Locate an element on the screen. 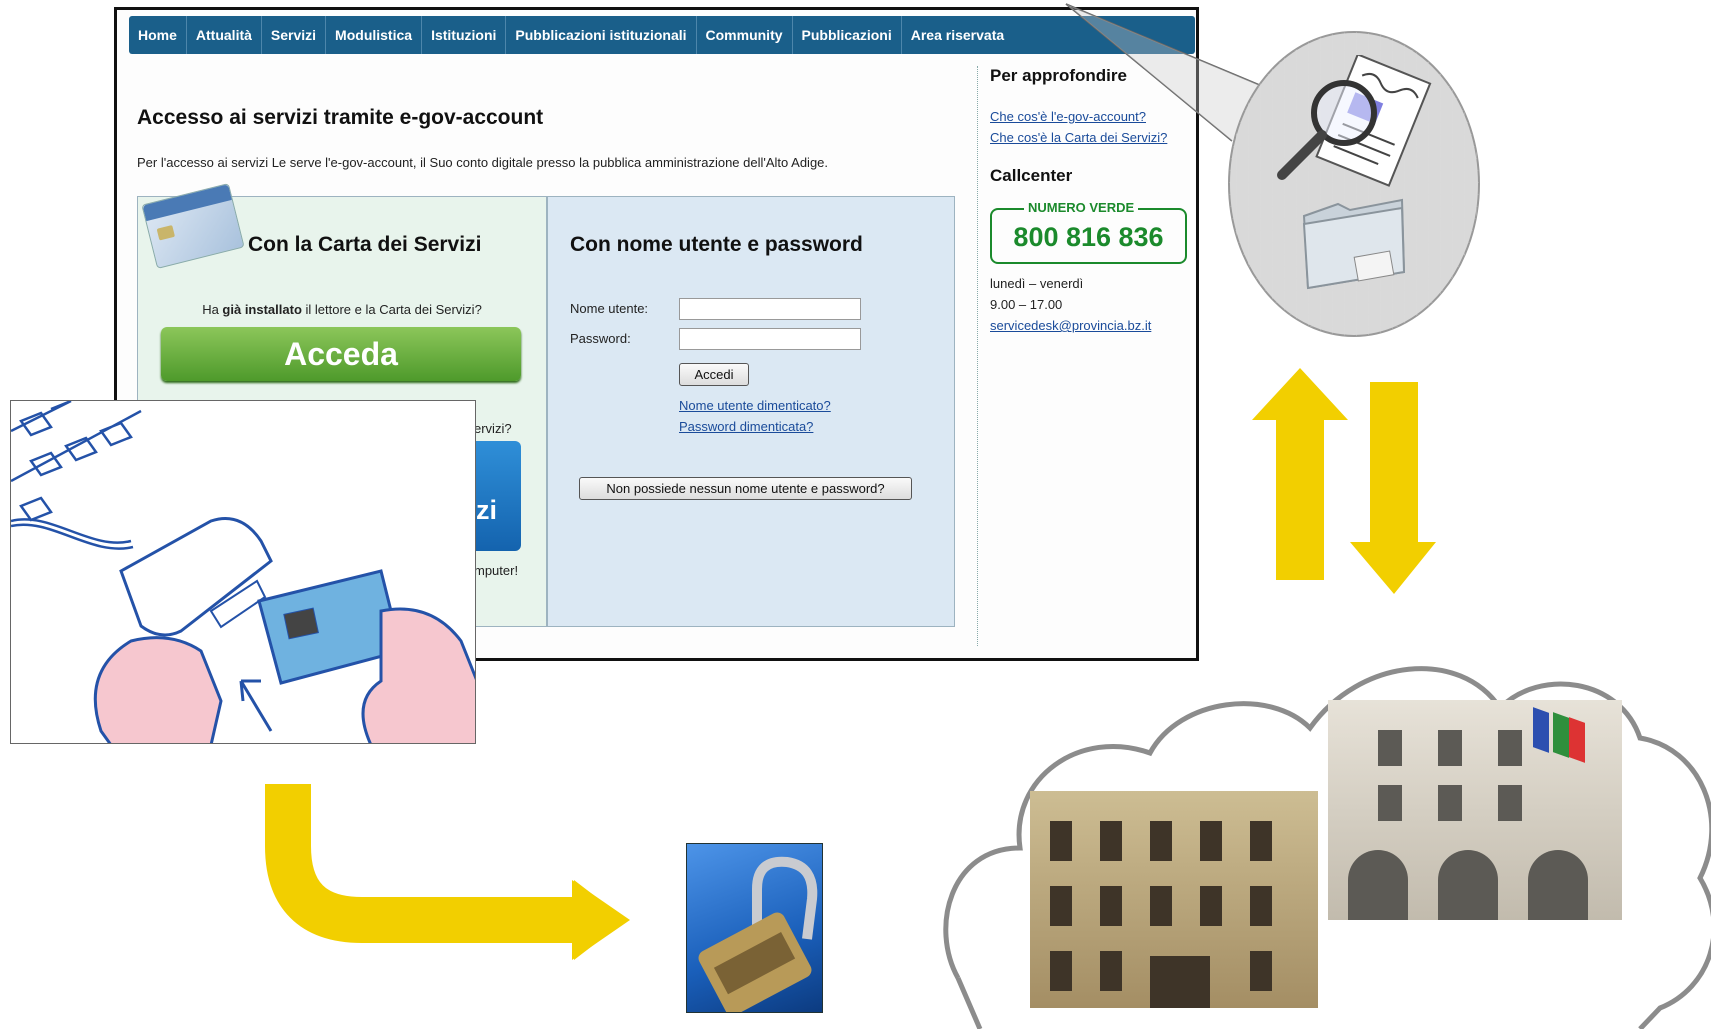  exchange-arrows is located at coordinates (1344, 481).